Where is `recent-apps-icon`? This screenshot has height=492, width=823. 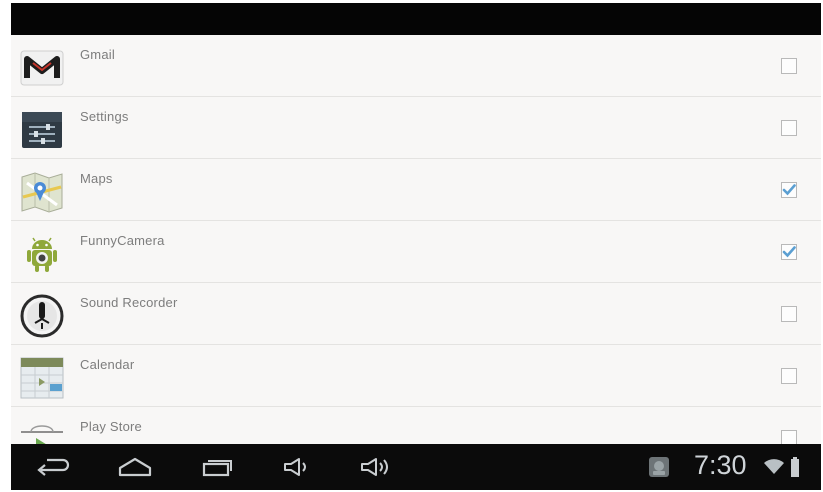
recent-apps-icon is located at coordinates (217, 467).